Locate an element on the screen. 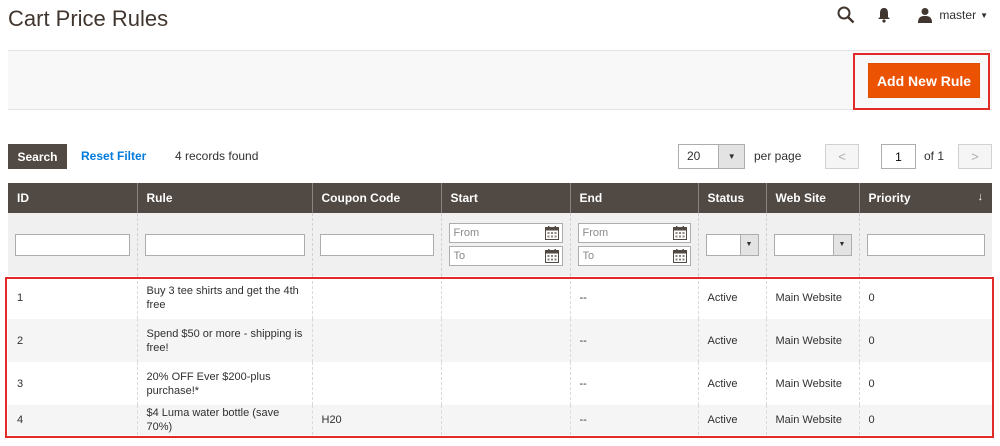 The image size is (1000, 446). column-header-coupon-code: Coupon Code is located at coordinates (377, 198).